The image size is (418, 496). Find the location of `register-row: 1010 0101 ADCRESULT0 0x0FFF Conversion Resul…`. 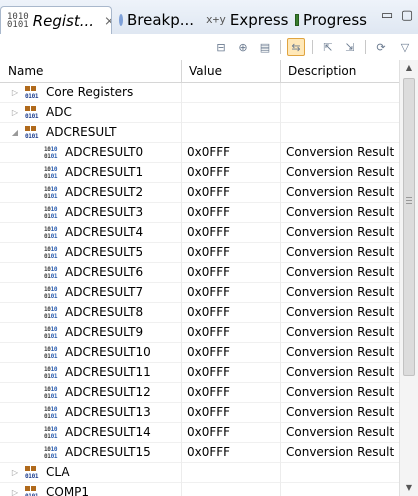

register-row: 1010 0101 ADCRESULT0 0x0FFF Conversion Resul… is located at coordinates (199, 153).